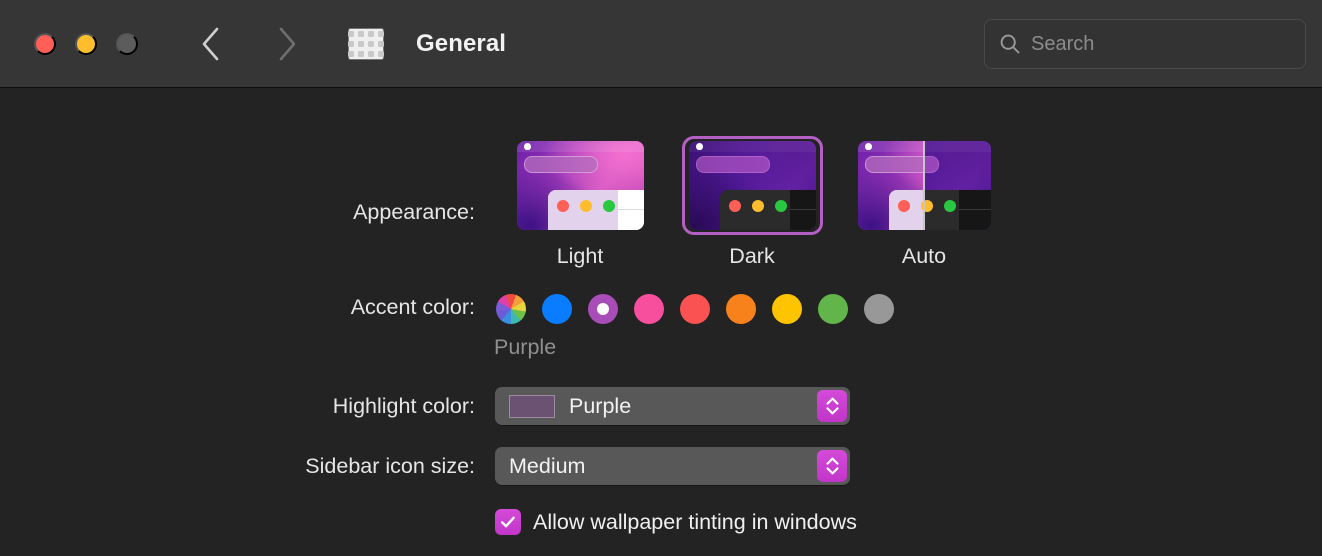 The image size is (1322, 556). What do you see at coordinates (412, 307) in the screenshot?
I see `accent-color-label: Accent color:` at bounding box center [412, 307].